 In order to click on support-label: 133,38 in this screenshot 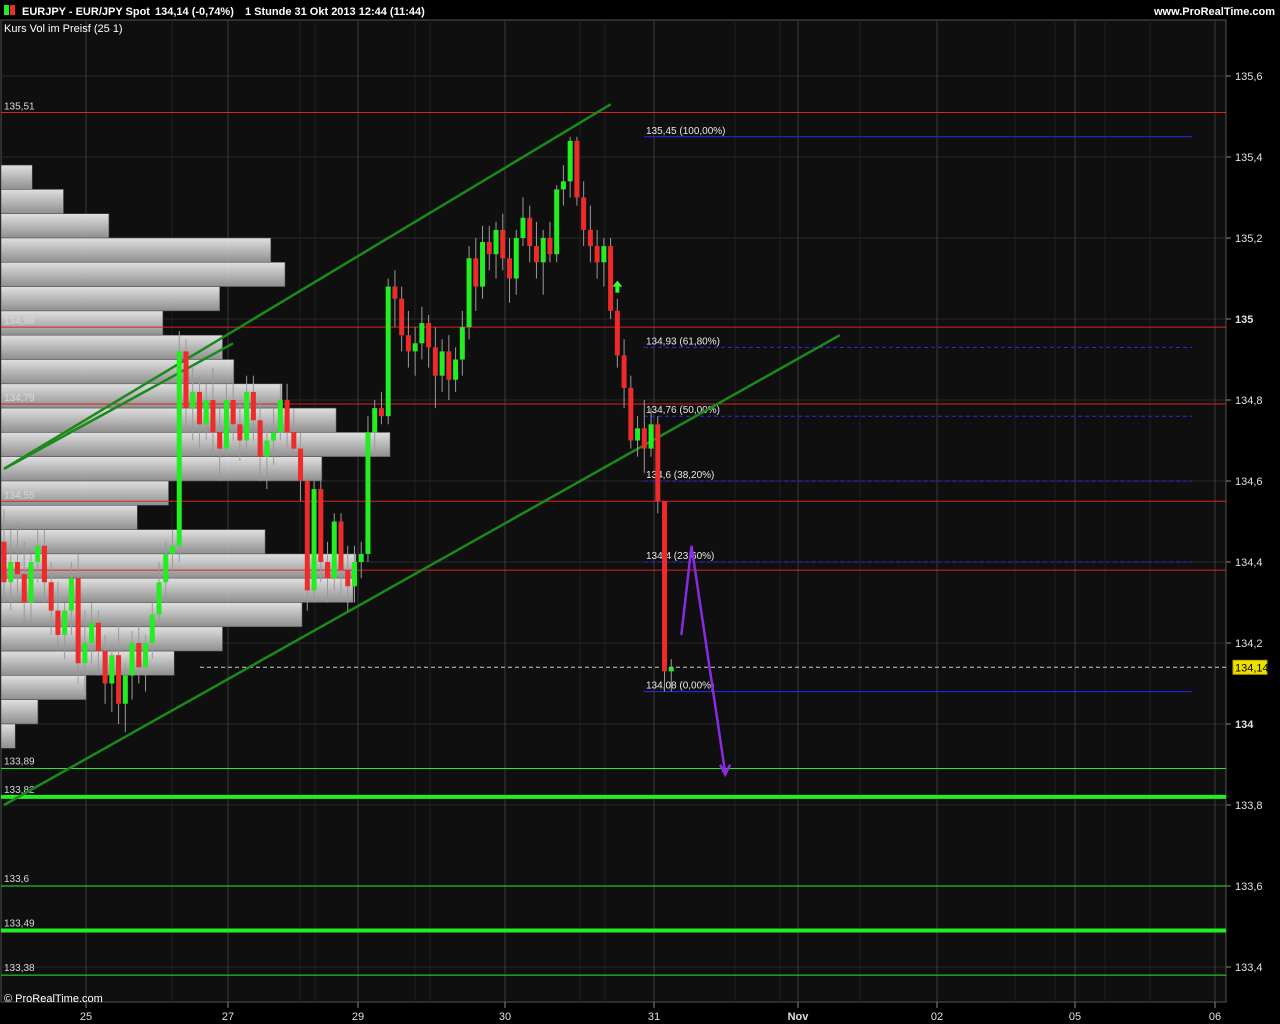, I will do `click(19, 968)`.